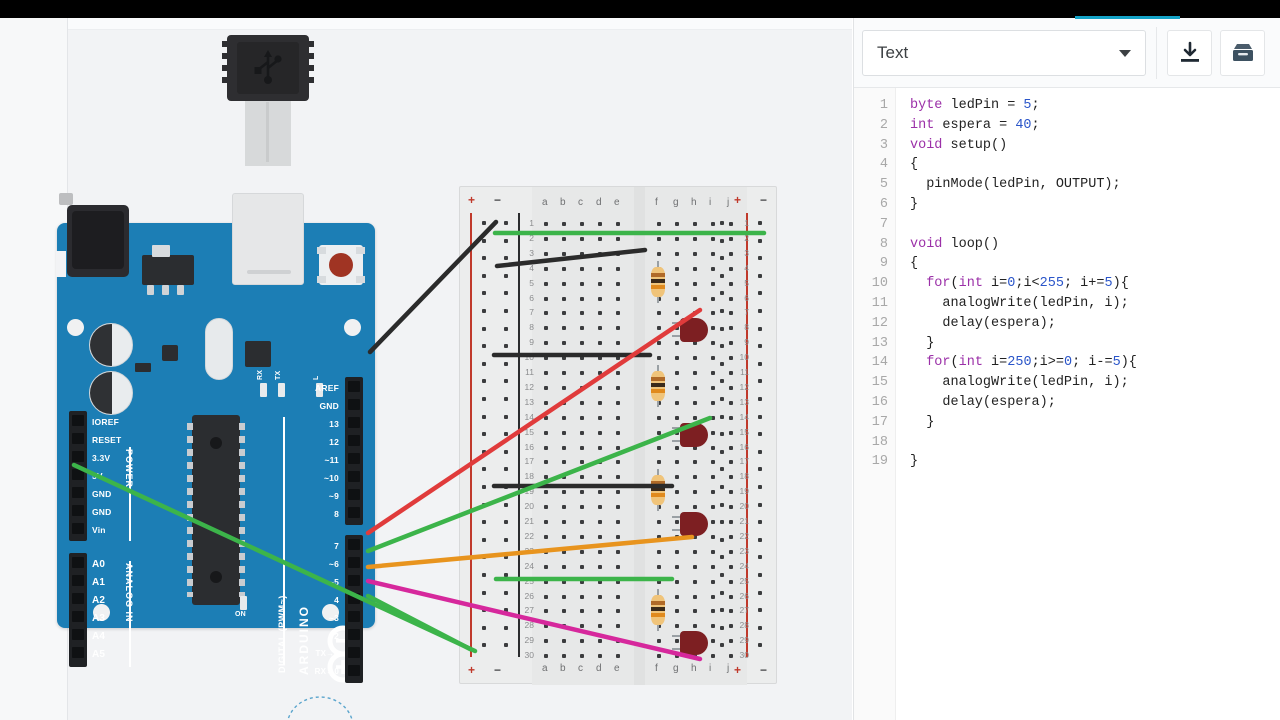 This screenshot has height=720, width=1280. Describe the element at coordinates (1095, 443) in the screenshot. I see `code-line` at that location.